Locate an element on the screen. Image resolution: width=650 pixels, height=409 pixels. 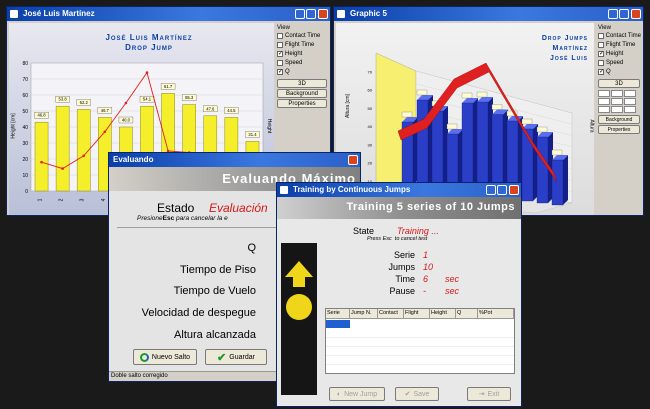
window-title: José Luis Martínez is located at coordinates (59, 13).